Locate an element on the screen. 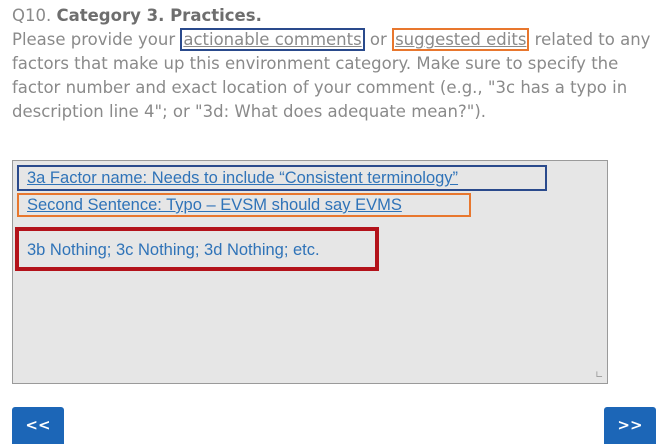 The image size is (670, 444). question-title: Q10. Category 3. Practices. is located at coordinates (337, 16).